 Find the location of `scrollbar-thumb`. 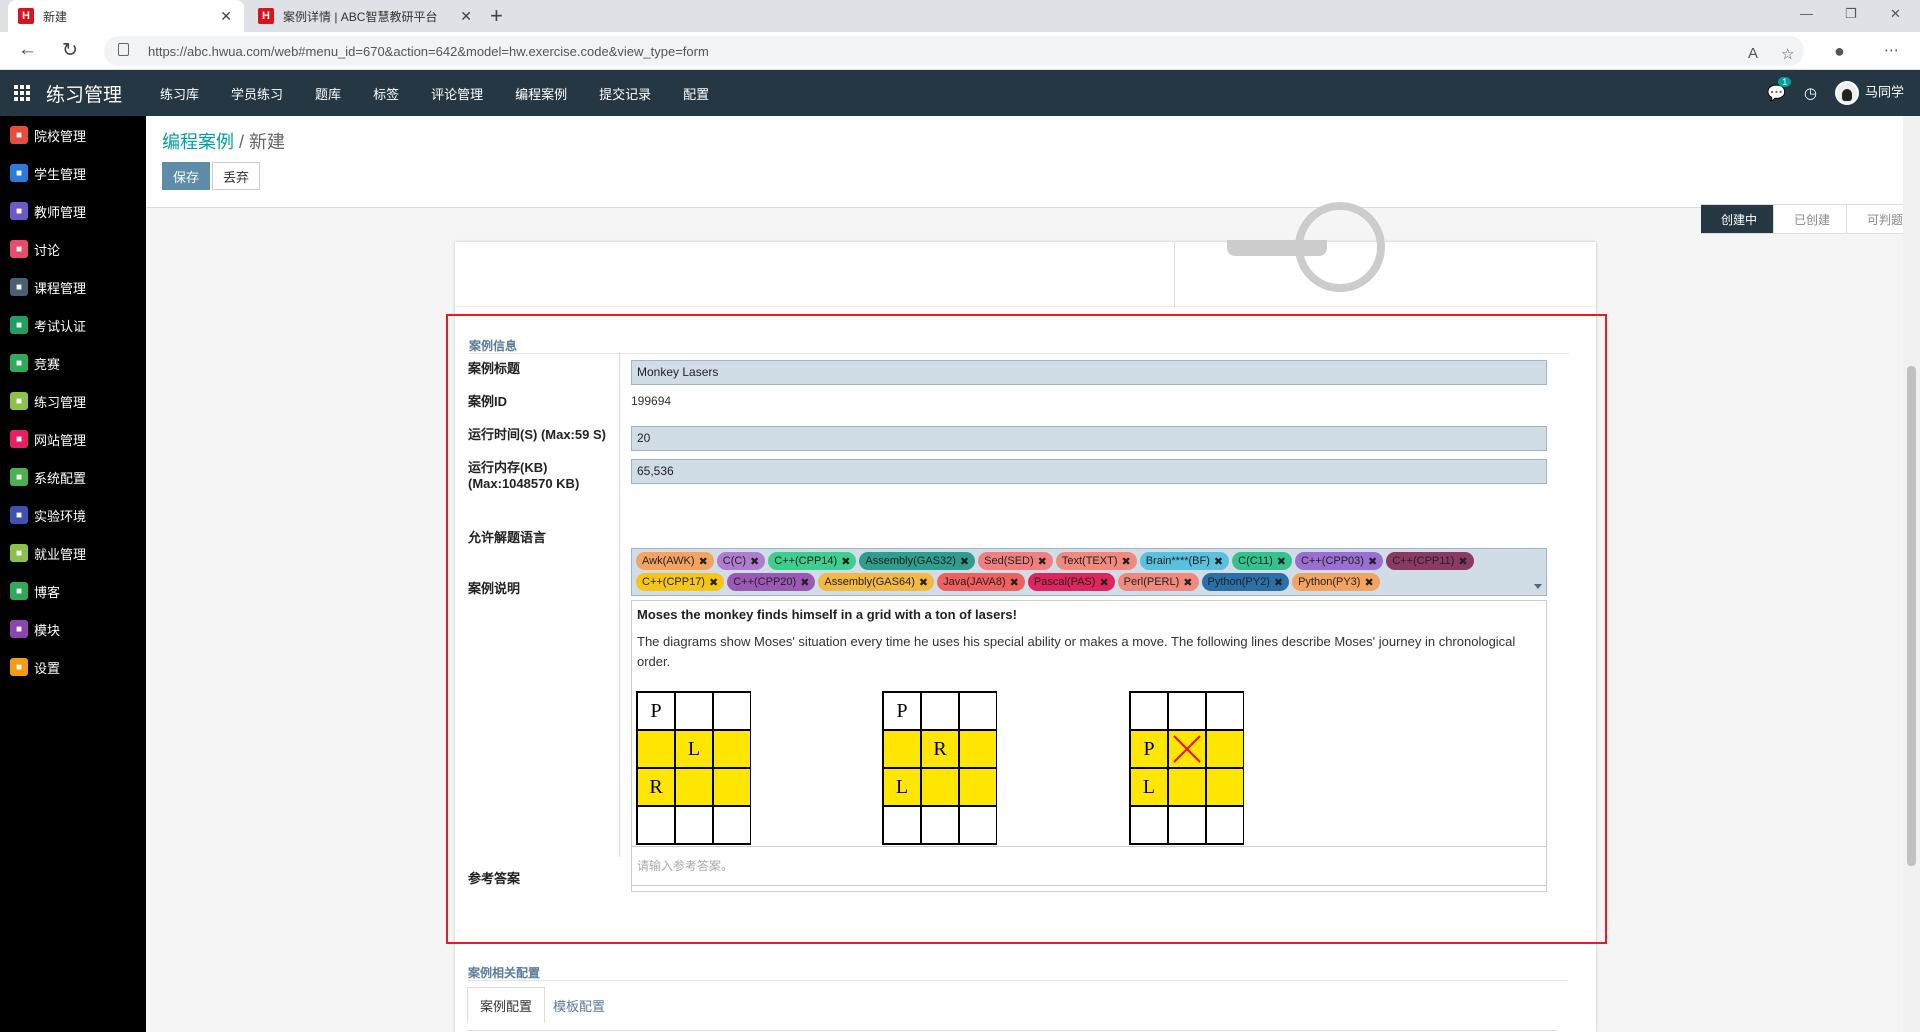

scrollbar-thumb is located at coordinates (1911, 616).